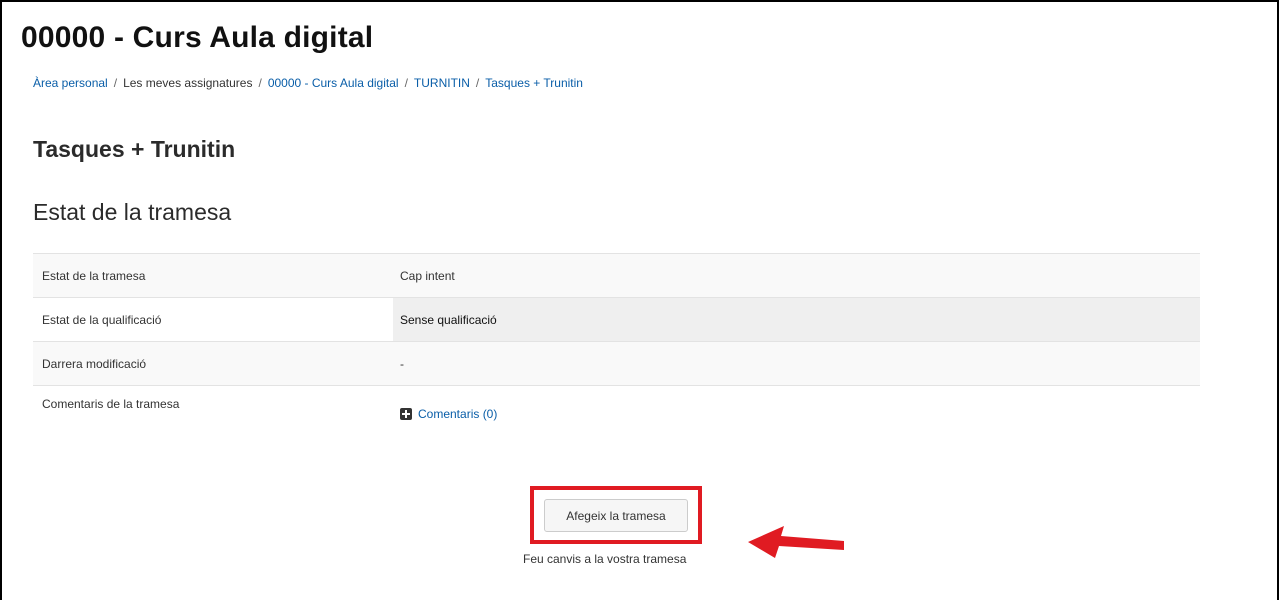 The image size is (1281, 600). I want to click on row-value: Cap intent, so click(796, 275).